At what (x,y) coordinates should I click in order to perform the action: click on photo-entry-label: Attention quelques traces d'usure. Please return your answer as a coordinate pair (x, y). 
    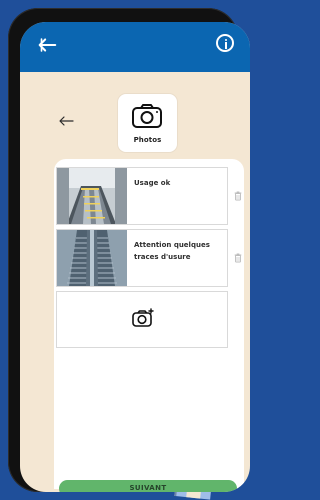
    Looking at the image, I should click on (172, 251).